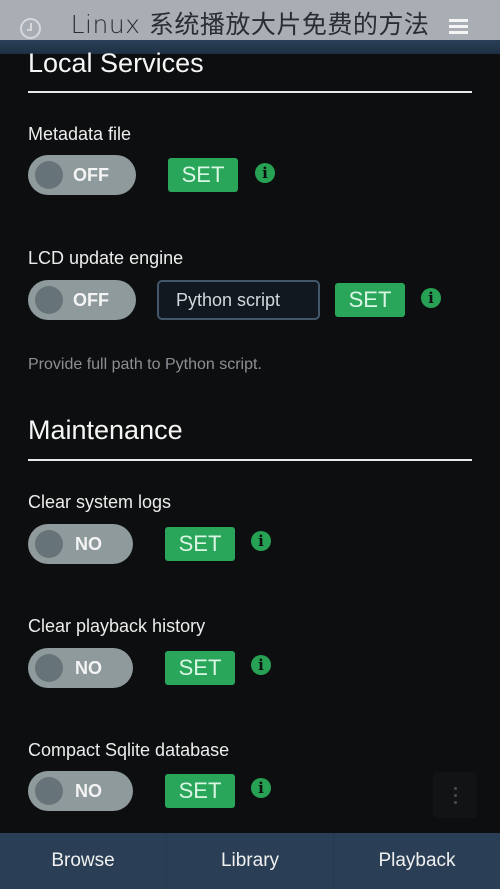 This screenshot has height=889, width=500. What do you see at coordinates (238, 300) in the screenshot?
I see `python-script-input` at bounding box center [238, 300].